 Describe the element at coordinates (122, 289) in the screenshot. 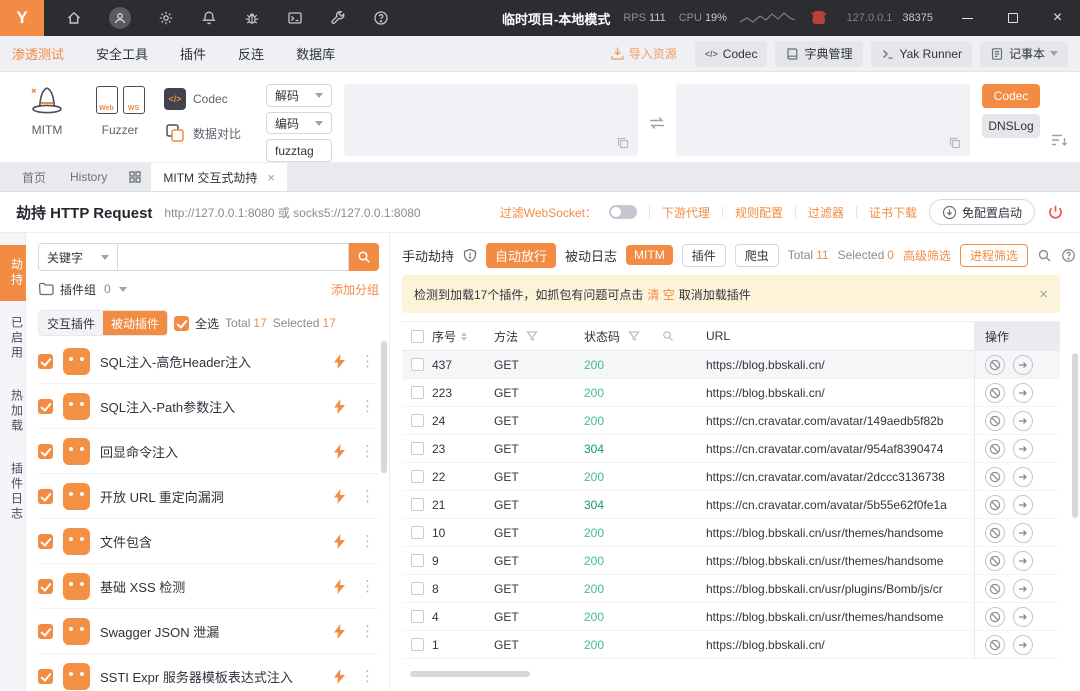

I see `chevron-down-icon` at that location.